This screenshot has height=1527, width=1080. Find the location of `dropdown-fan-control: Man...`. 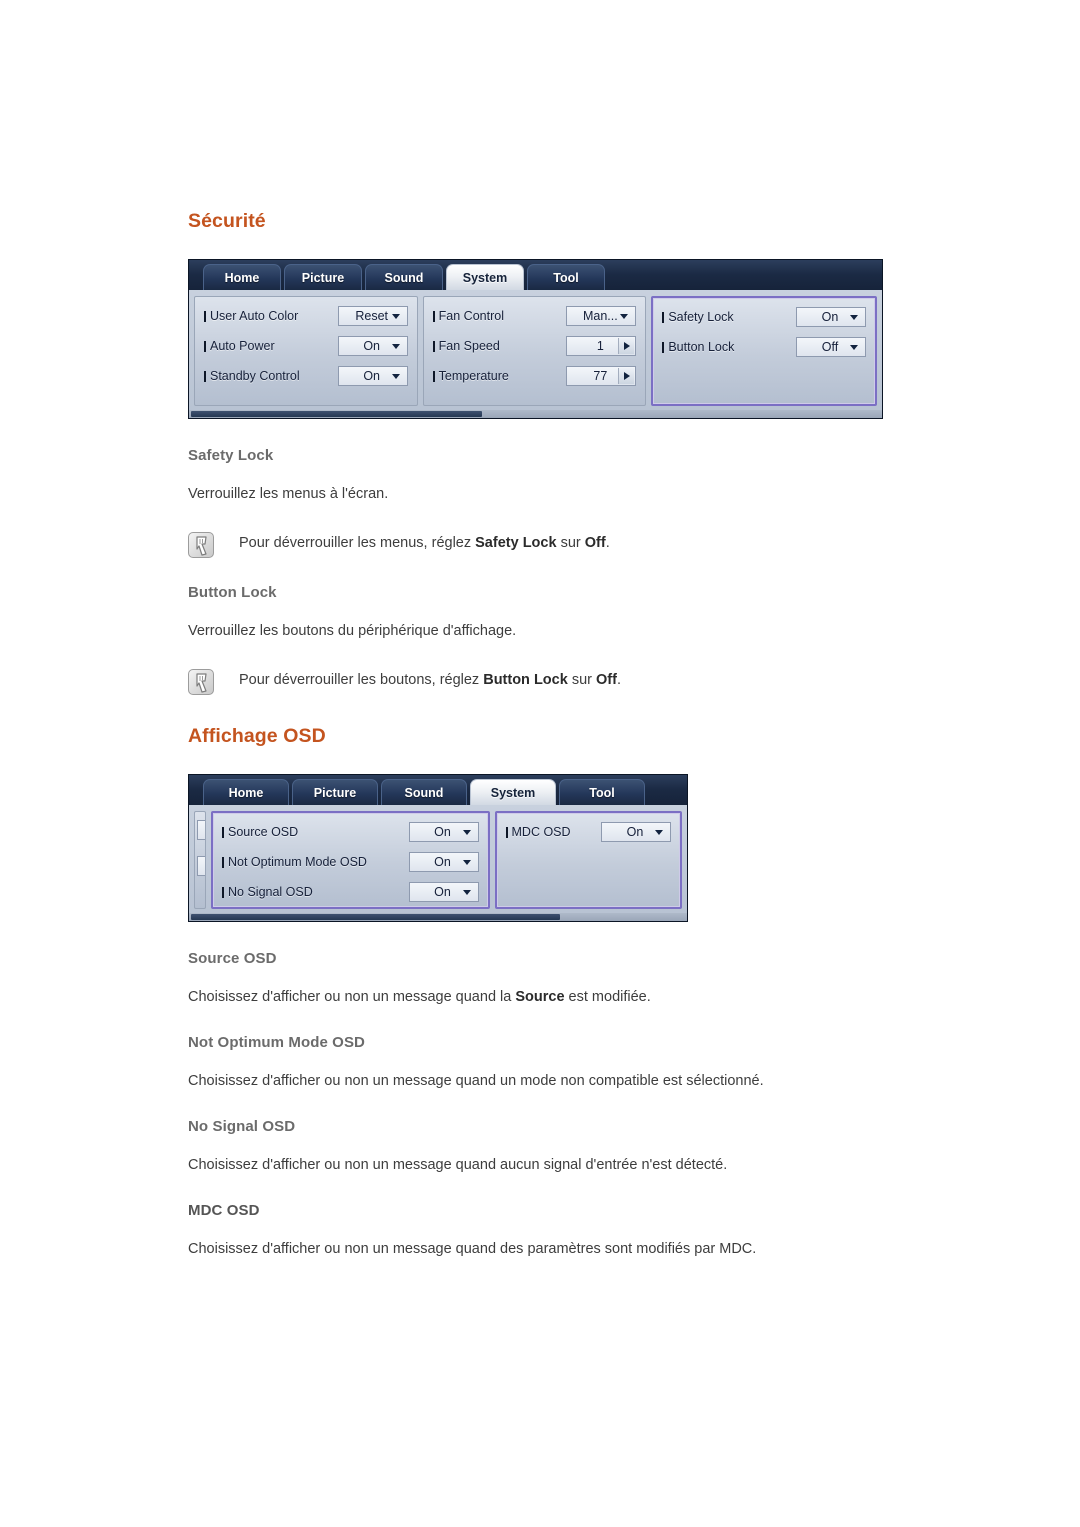

dropdown-fan-control: Man... is located at coordinates (601, 316).